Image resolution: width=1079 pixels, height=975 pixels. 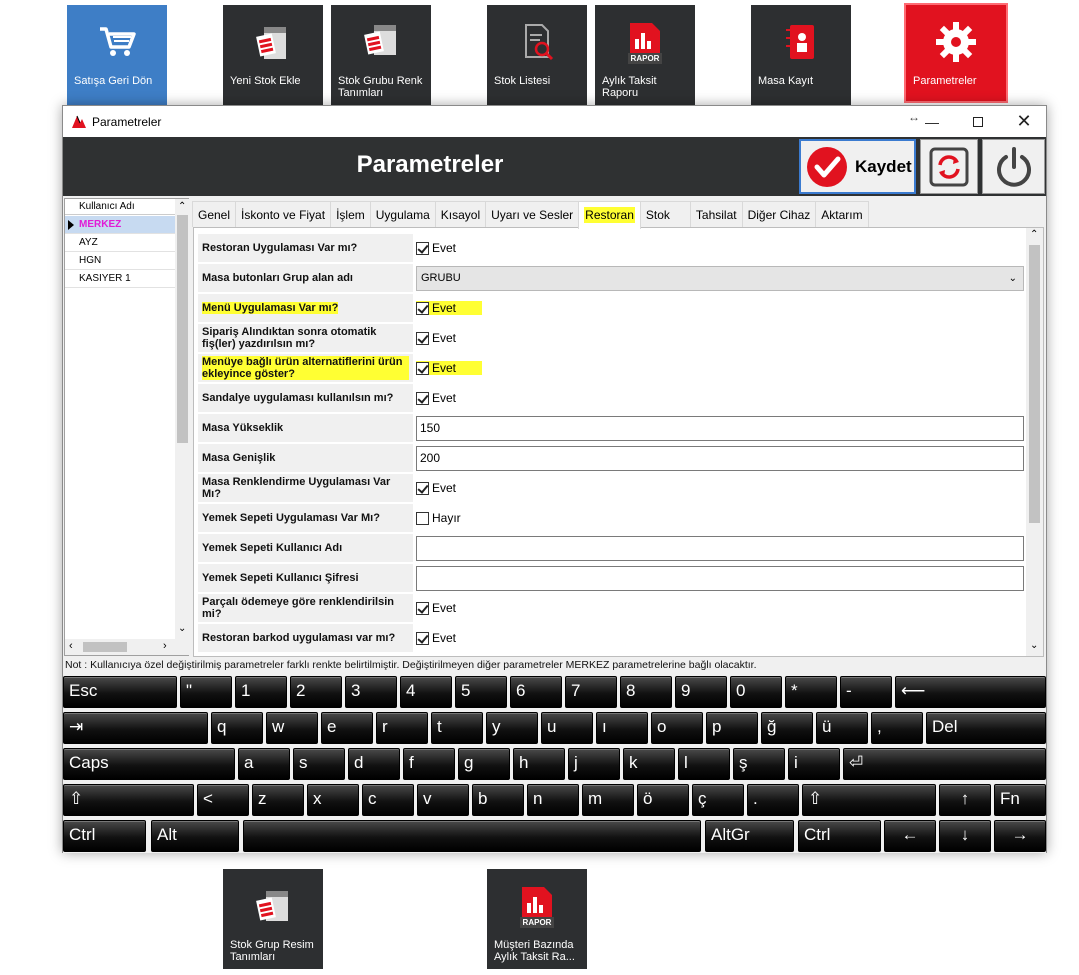 I want to click on key-shift-left: ⇧, so click(x=128, y=800).